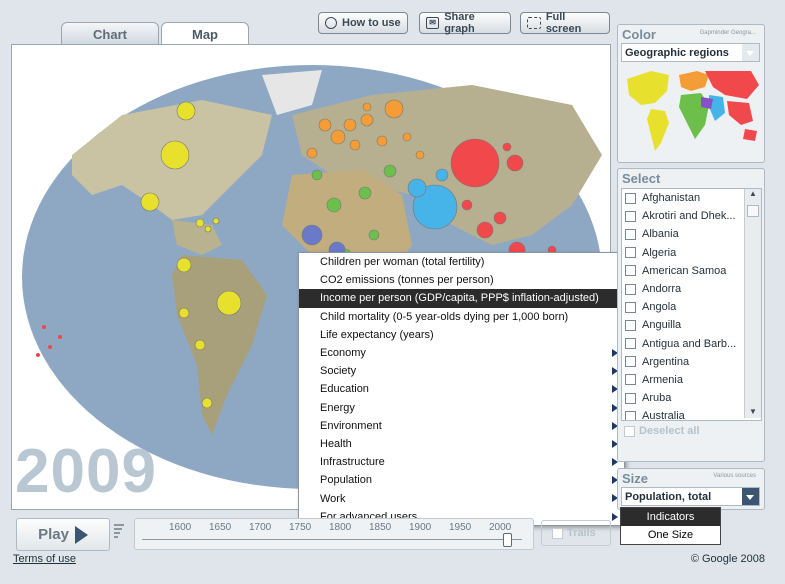 This screenshot has height=584, width=785. What do you see at coordinates (461, 480) in the screenshot?
I see `menu-item-population: Population` at bounding box center [461, 480].